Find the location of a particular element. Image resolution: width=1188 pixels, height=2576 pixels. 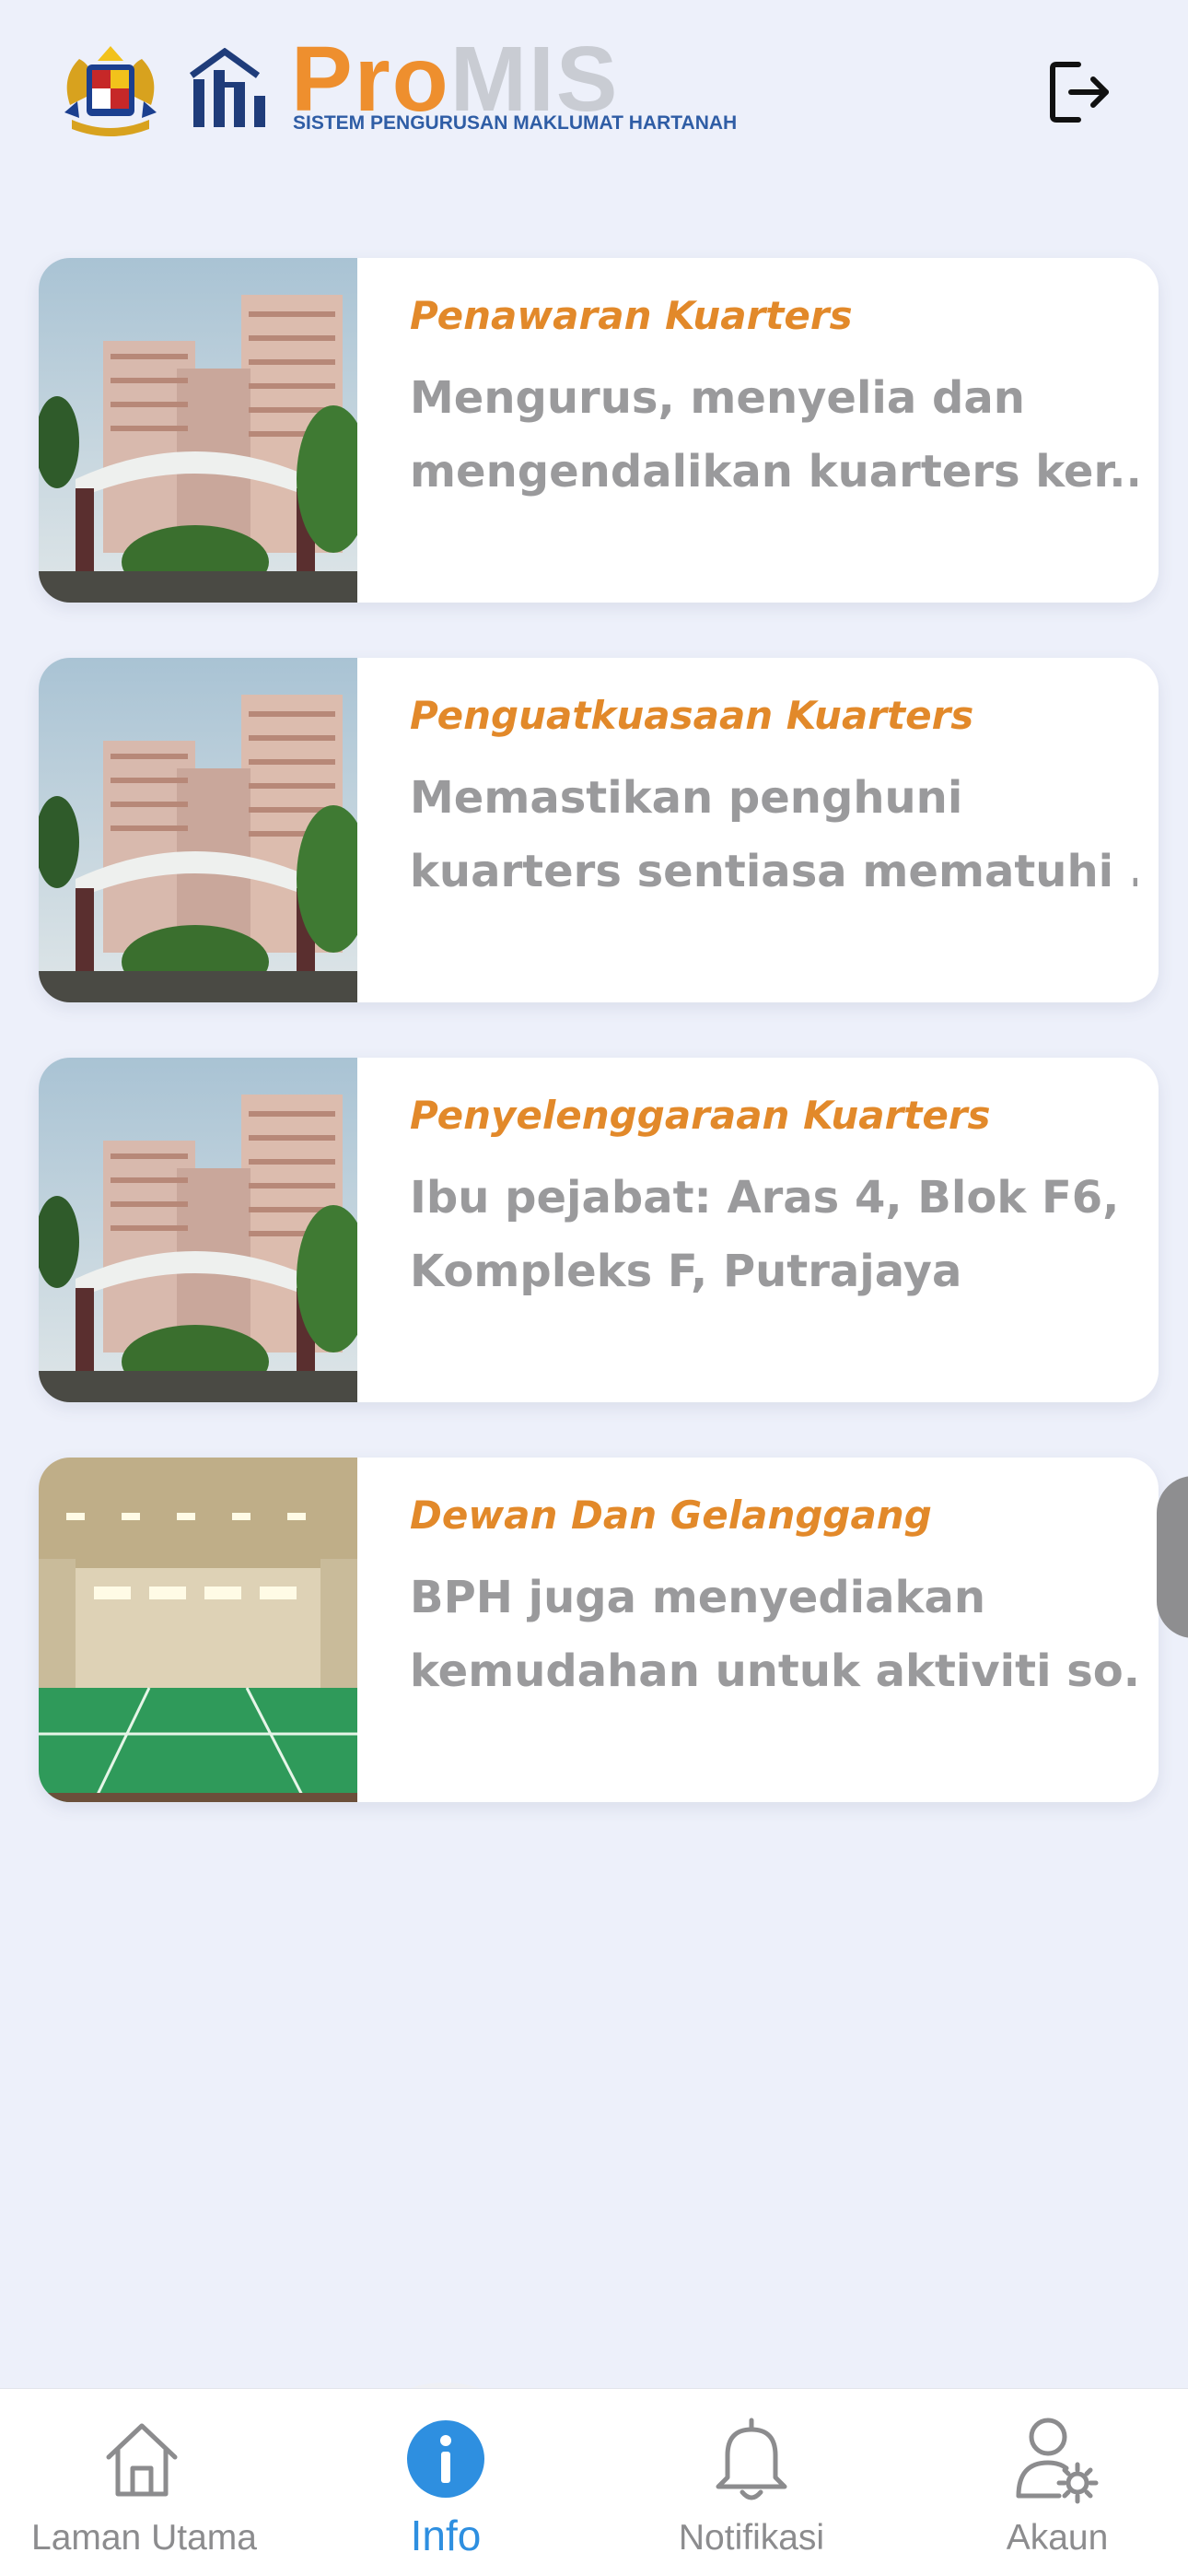

nav-label: Laman Utama is located at coordinates (144, 2538).